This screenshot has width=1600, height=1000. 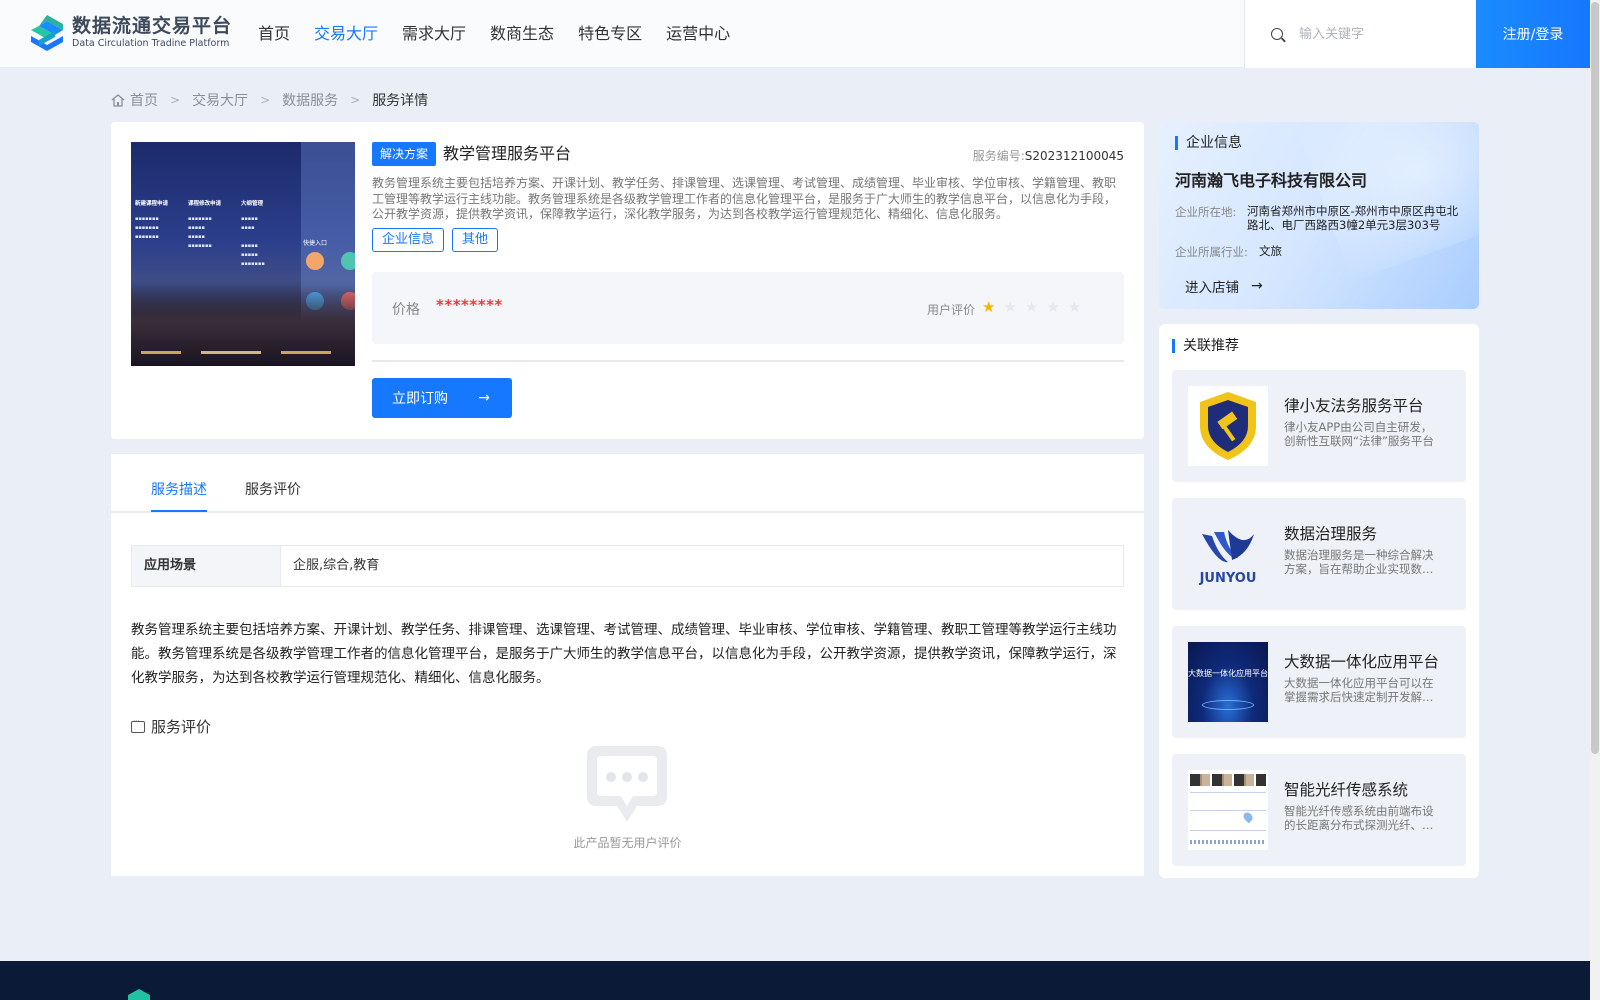 What do you see at coordinates (627, 787) in the screenshot?
I see `empty-comment-icon` at bounding box center [627, 787].